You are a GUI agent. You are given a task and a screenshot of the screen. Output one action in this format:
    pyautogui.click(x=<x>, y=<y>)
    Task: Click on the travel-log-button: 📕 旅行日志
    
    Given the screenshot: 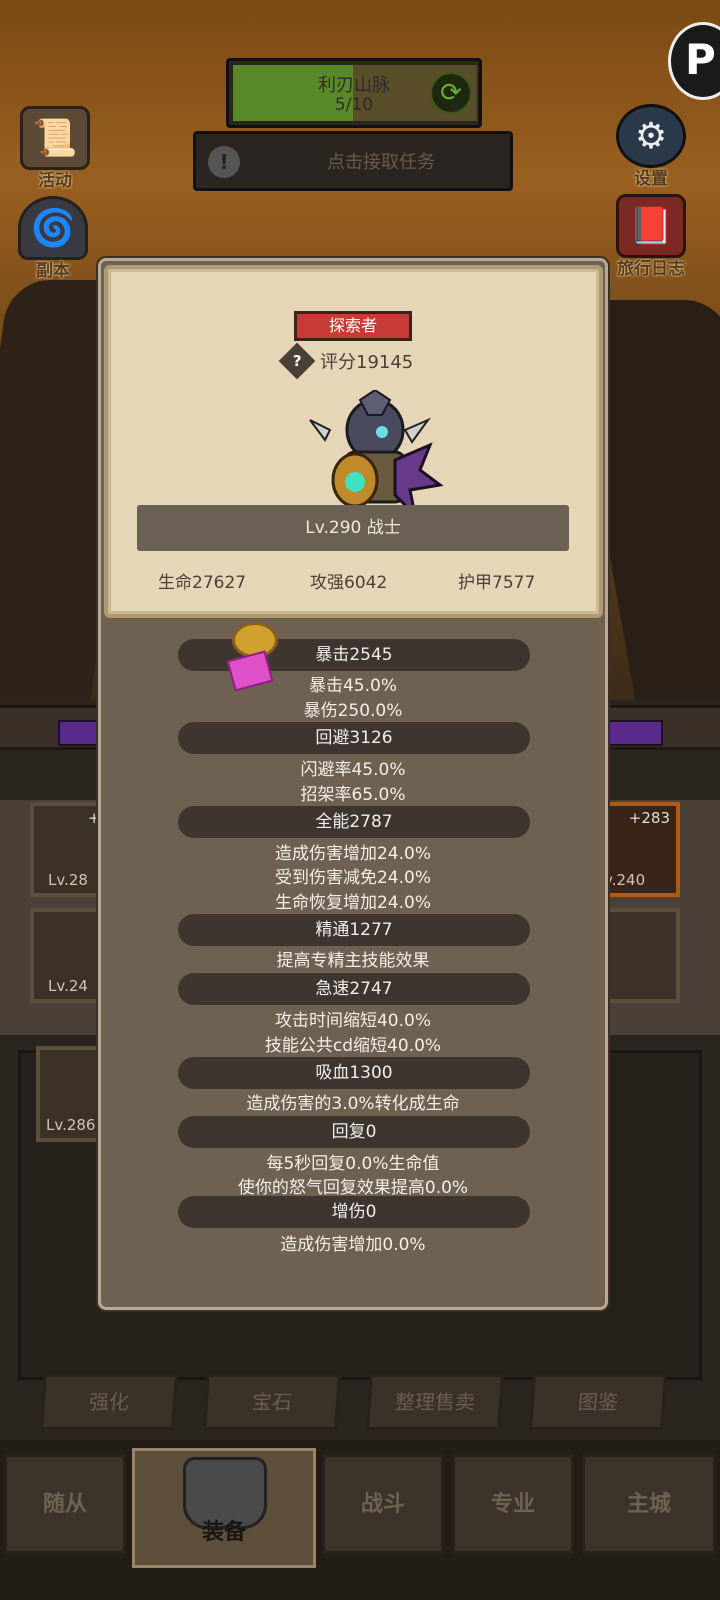 What is the action you would take?
    pyautogui.click(x=651, y=236)
    